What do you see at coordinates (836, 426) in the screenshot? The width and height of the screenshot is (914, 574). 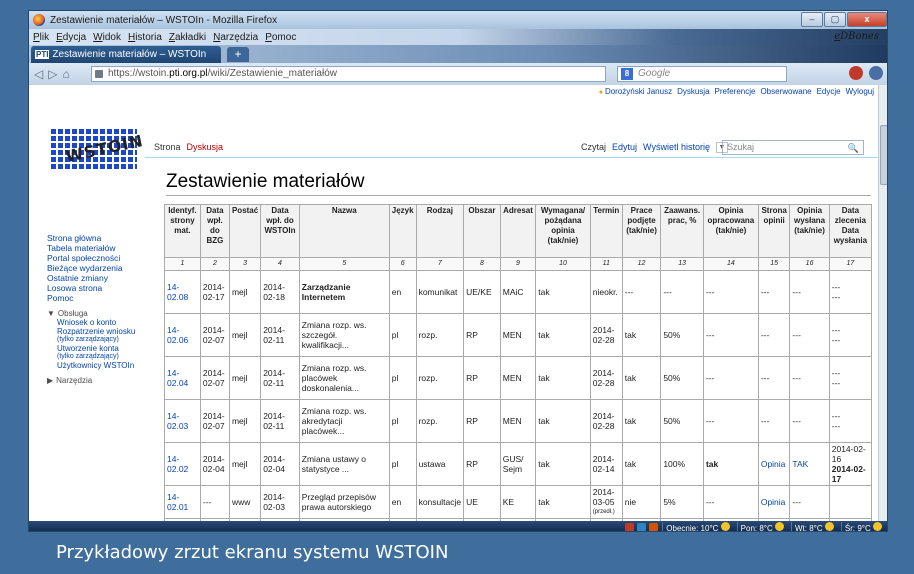 I see `sent-date: ---` at bounding box center [836, 426].